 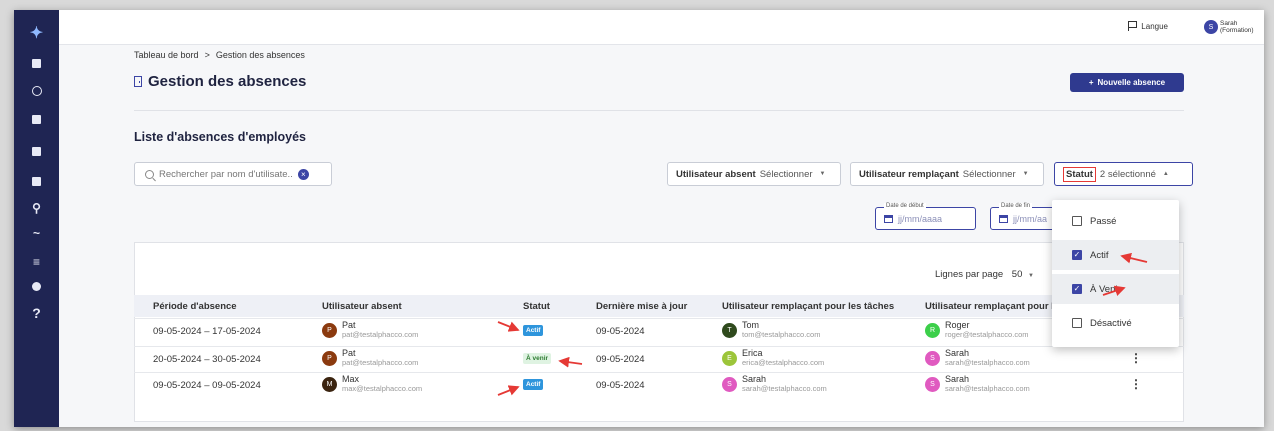 What do you see at coordinates (207, 359) in the screenshot?
I see `period-cell: 20-05-2024 – 30-05-2024` at bounding box center [207, 359].